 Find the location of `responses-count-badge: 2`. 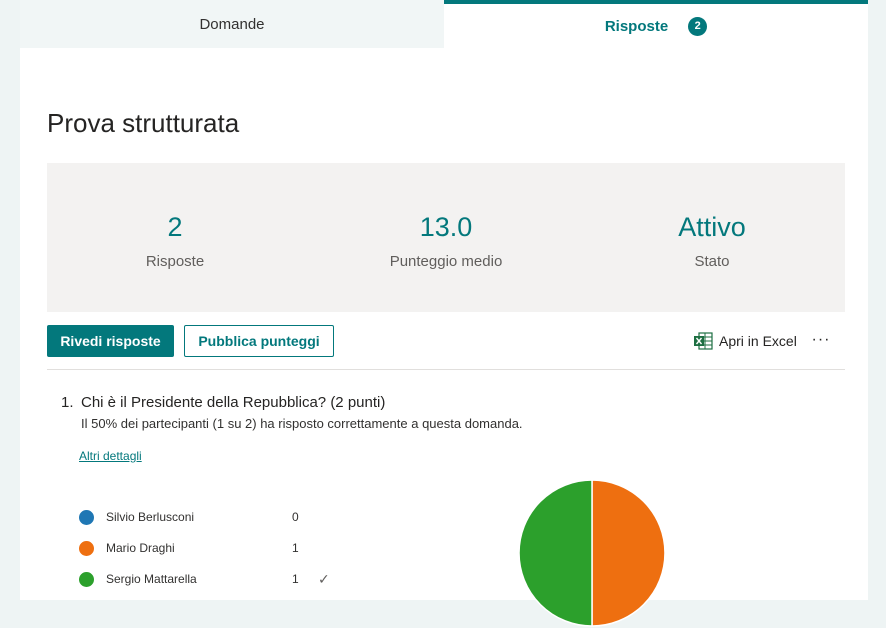

responses-count-badge: 2 is located at coordinates (698, 26).